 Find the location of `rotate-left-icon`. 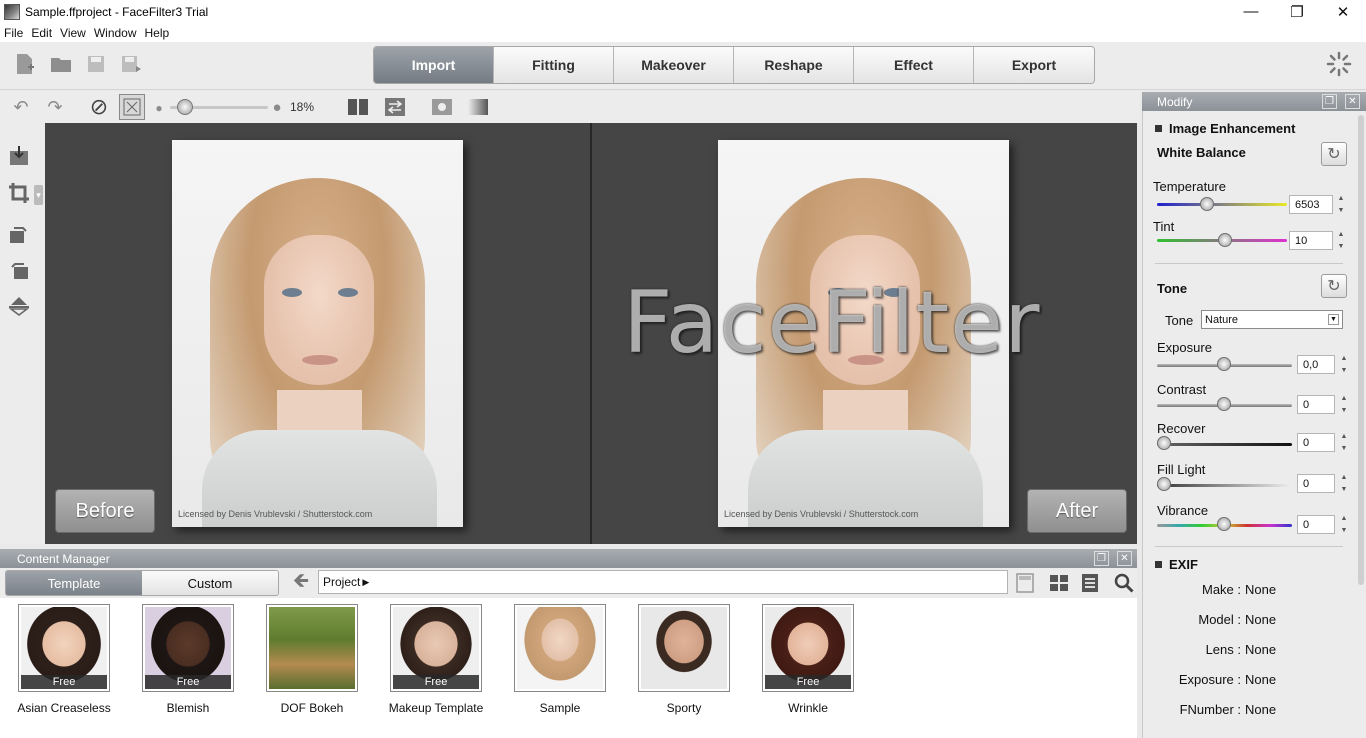

rotate-left-icon is located at coordinates (19, 270).